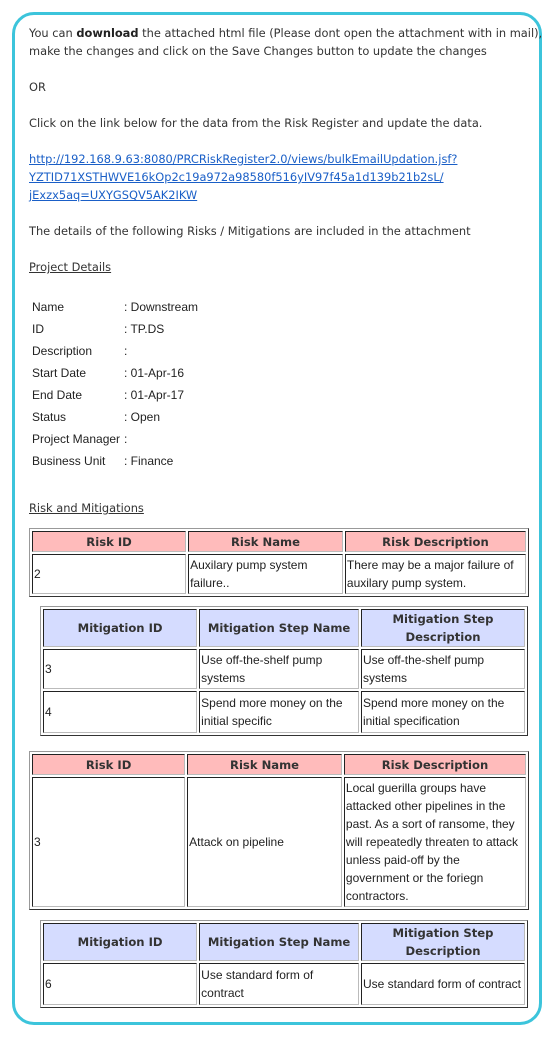 The height and width of the screenshot is (1037, 553). What do you see at coordinates (142, 417) in the screenshot?
I see `project-field-value: : Open` at bounding box center [142, 417].